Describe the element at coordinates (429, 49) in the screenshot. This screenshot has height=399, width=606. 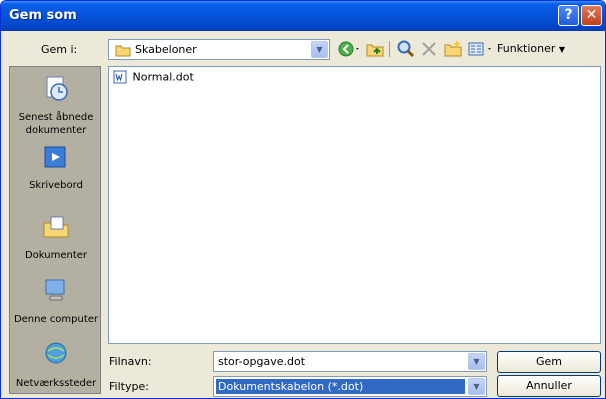
I see `delete-icon` at that location.